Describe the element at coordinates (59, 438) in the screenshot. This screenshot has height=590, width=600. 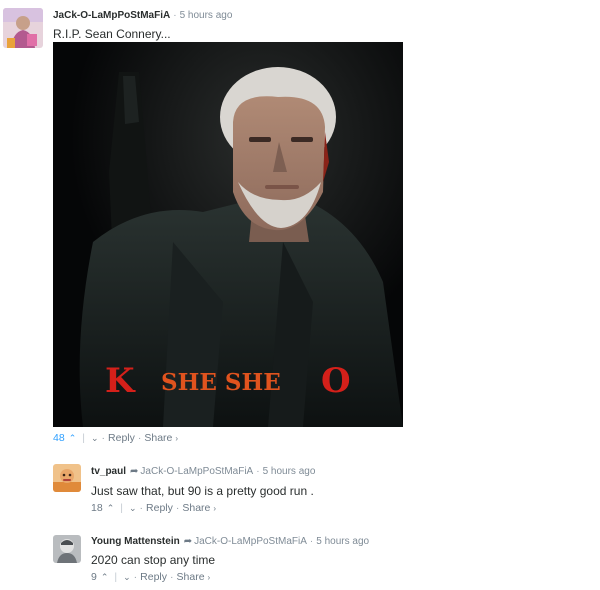
I see `vote-count: 48` at that location.